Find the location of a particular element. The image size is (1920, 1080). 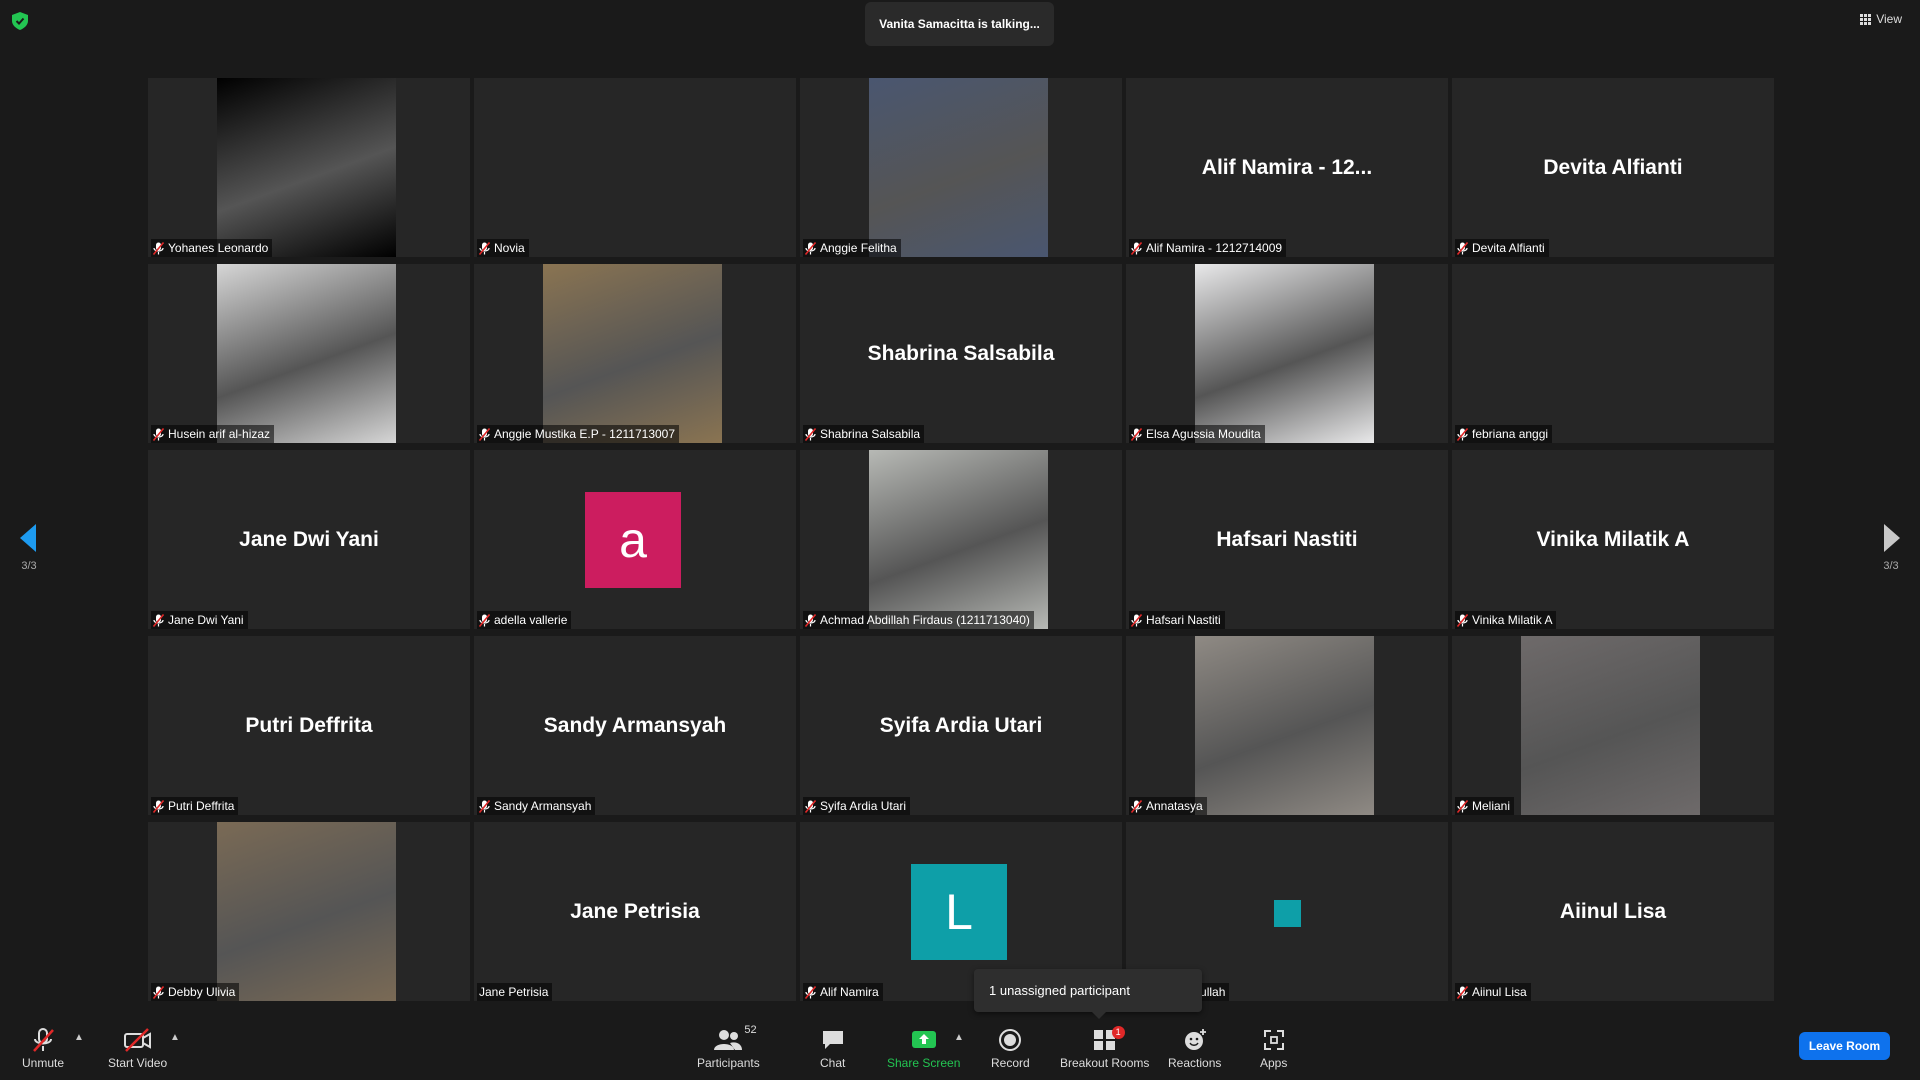

participant-display-name: Devita Alfianti is located at coordinates (1613, 167).